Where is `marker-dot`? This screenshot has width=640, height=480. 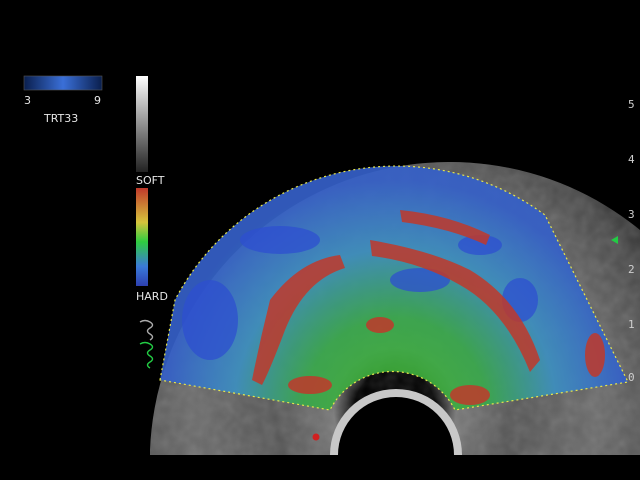 marker-dot is located at coordinates (316, 437).